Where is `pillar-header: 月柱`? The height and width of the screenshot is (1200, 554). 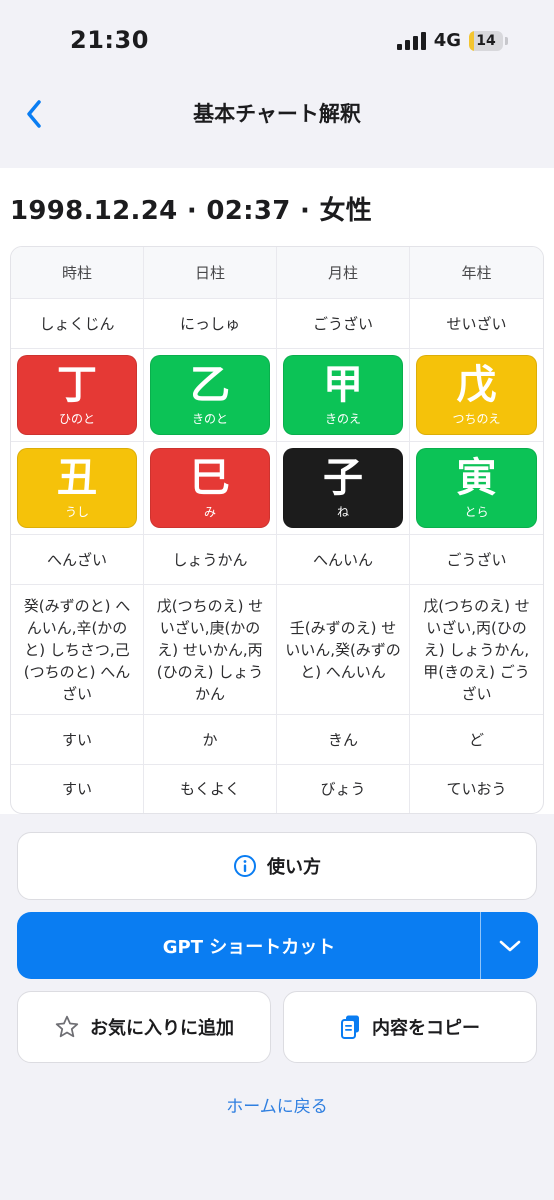 pillar-header: 月柱 is located at coordinates (343, 272).